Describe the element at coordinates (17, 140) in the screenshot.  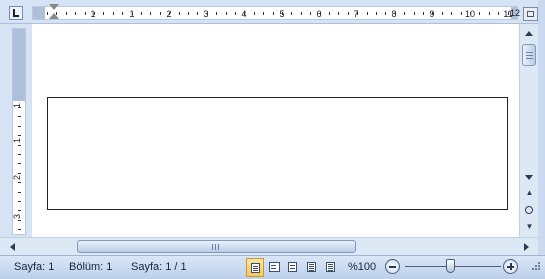
I see `vertical-ruler-number: 1` at that location.